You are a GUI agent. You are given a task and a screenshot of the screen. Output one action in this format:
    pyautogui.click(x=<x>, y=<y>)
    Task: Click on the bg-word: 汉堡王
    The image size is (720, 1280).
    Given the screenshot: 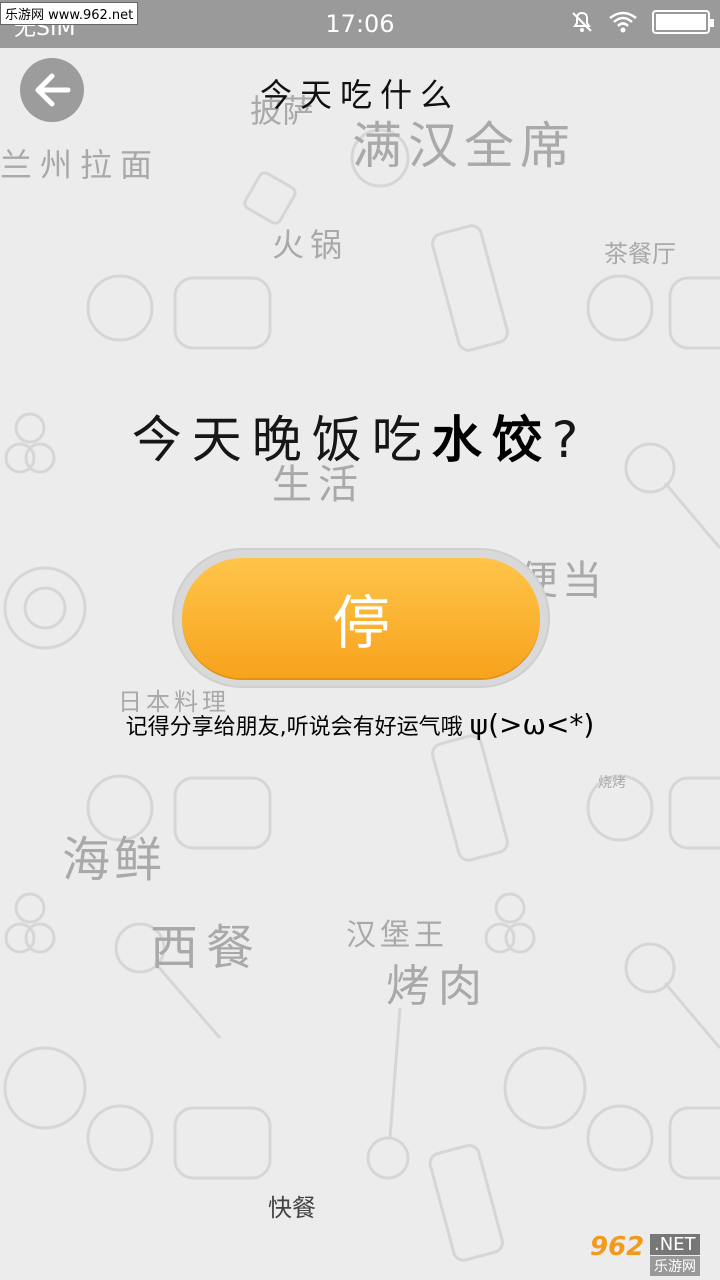 What is the action you would take?
    pyautogui.click(x=397, y=935)
    